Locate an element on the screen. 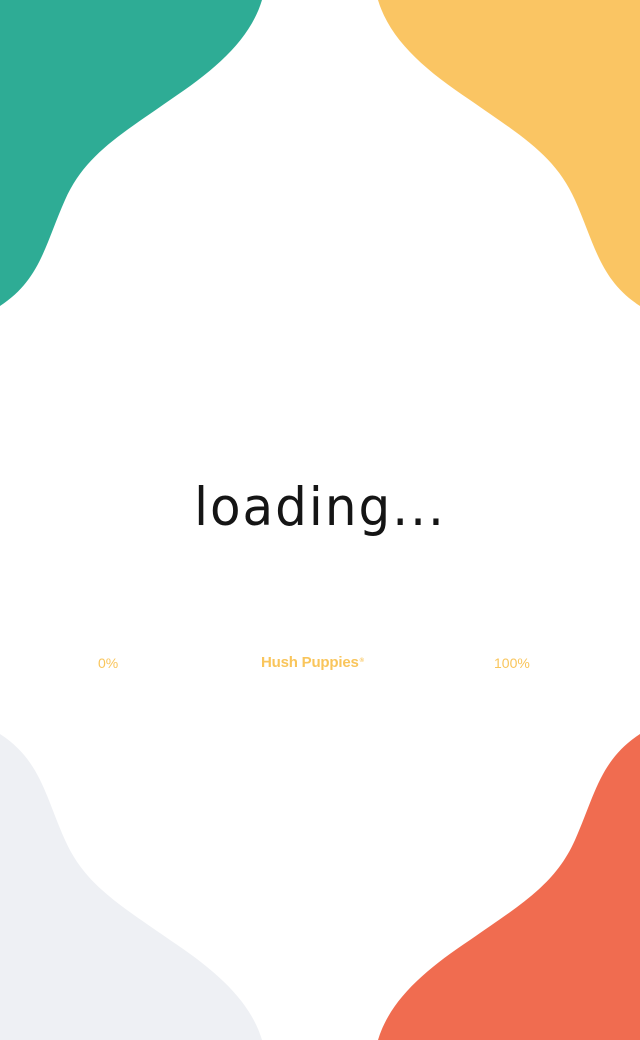 This screenshot has height=1040, width=640. decorative-blob-top-left is located at coordinates (135, 155).